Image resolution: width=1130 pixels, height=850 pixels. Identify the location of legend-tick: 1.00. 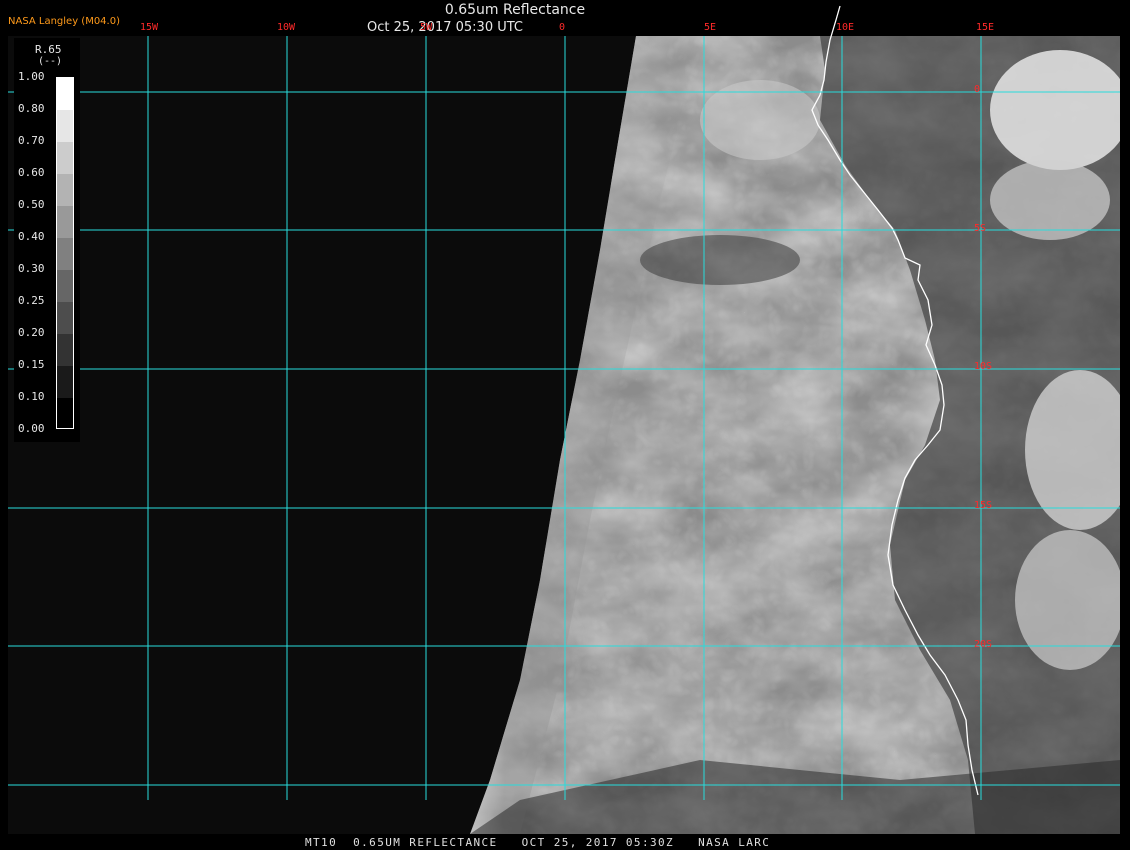
(31, 76).